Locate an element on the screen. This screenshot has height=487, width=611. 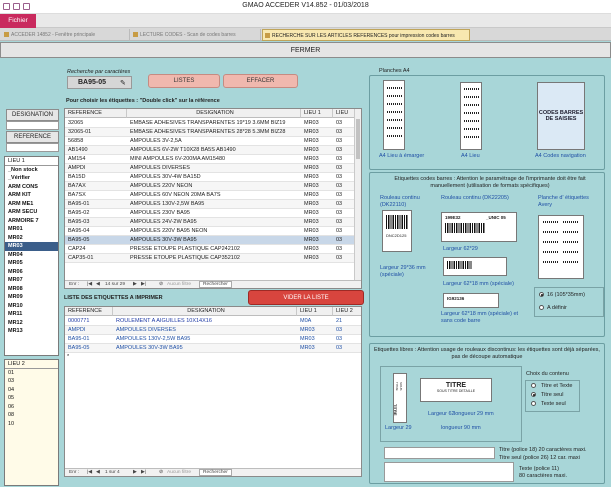
lieu1-item: MR01 is located at coordinates (31, 229).